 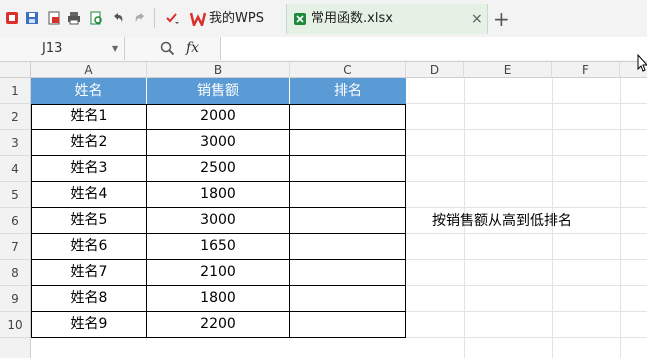 What do you see at coordinates (96, 18) in the screenshot?
I see `print-preview-icon` at bounding box center [96, 18].